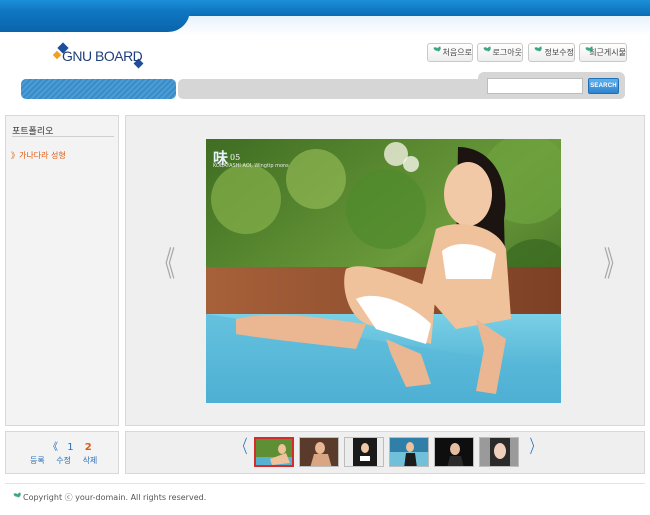  What do you see at coordinates (88, 447) in the screenshot?
I see `page-link-current: 2` at bounding box center [88, 447].